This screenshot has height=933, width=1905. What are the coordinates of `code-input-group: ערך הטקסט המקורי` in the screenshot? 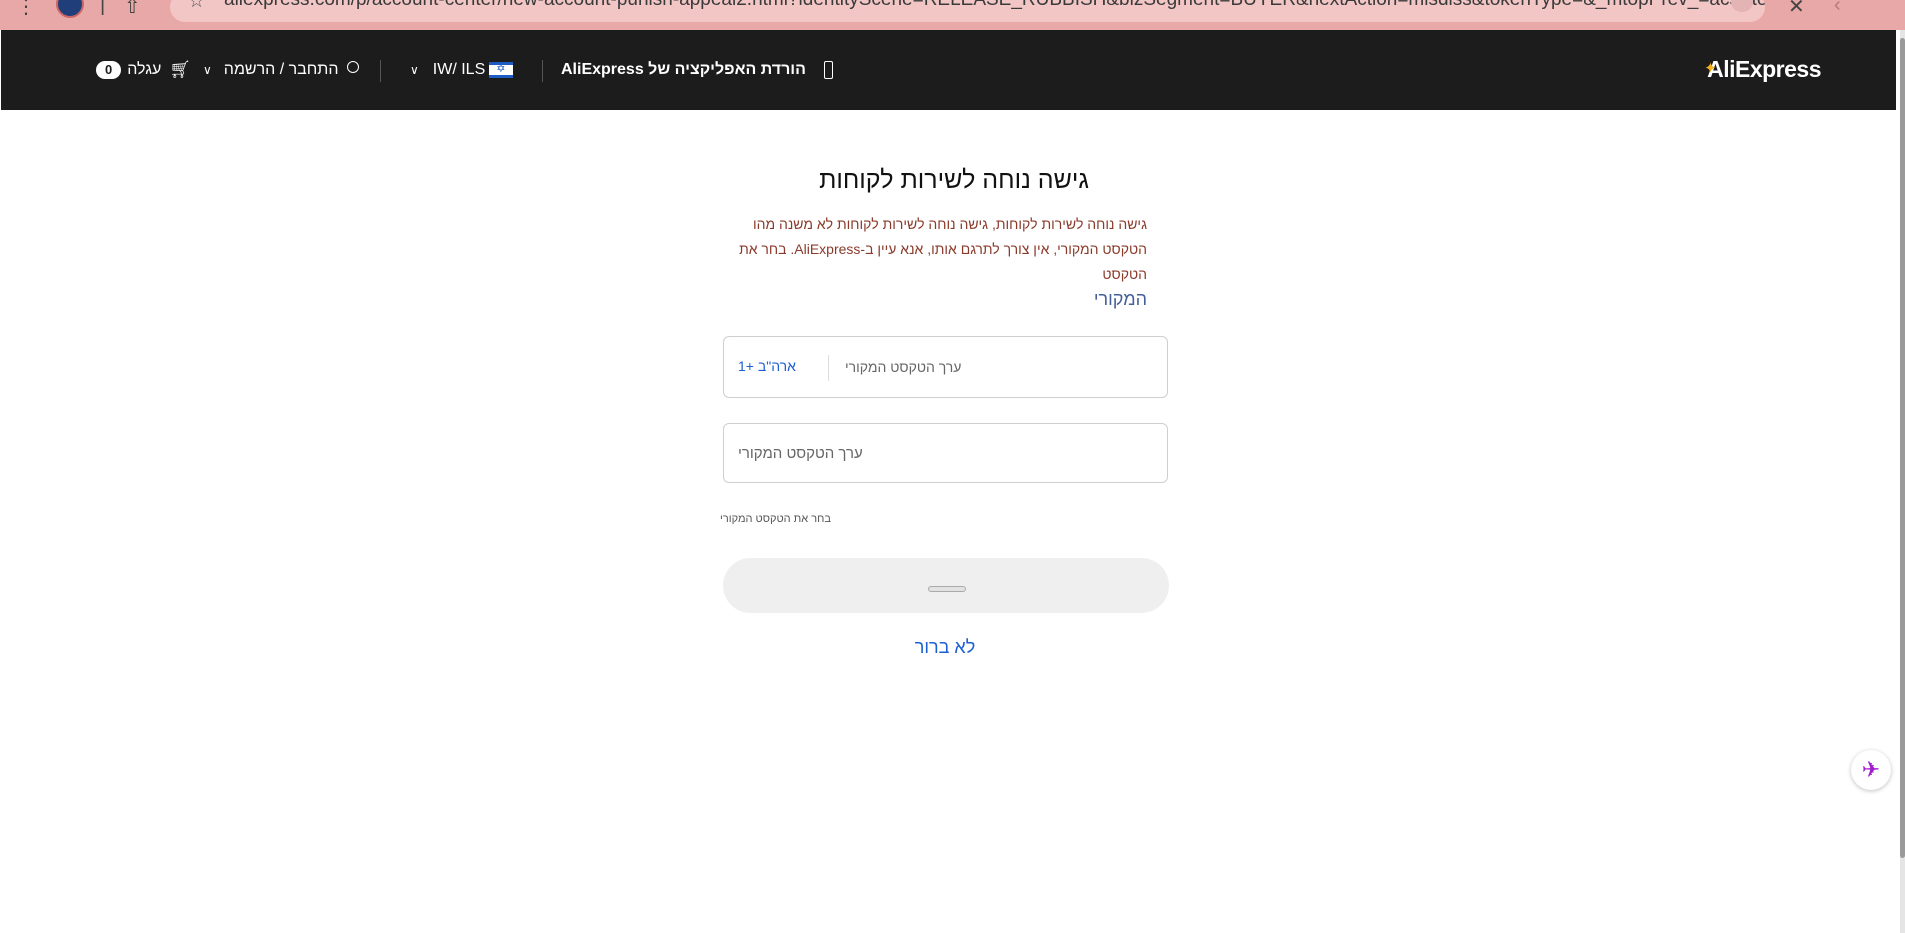 It's located at (945, 453).